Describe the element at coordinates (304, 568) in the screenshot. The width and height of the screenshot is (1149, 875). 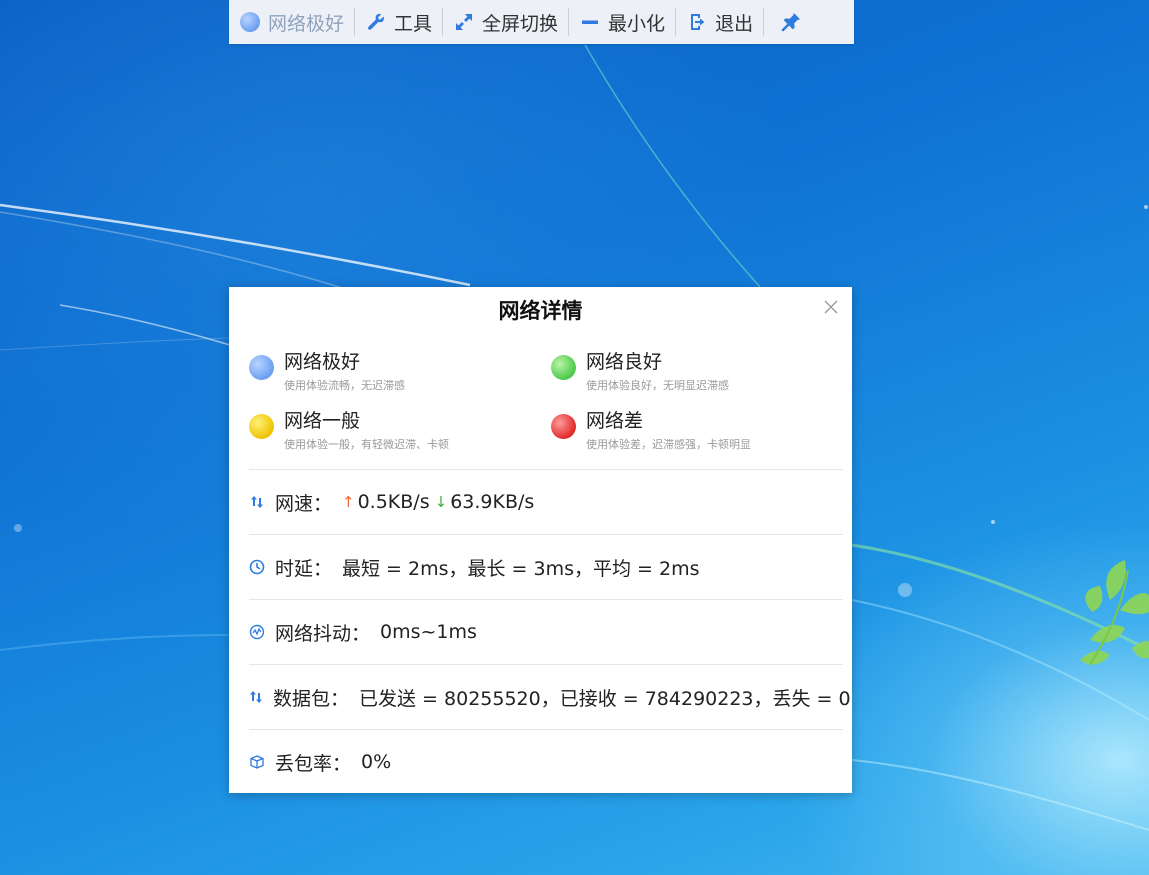
I see `latency-label: 时延：` at that location.